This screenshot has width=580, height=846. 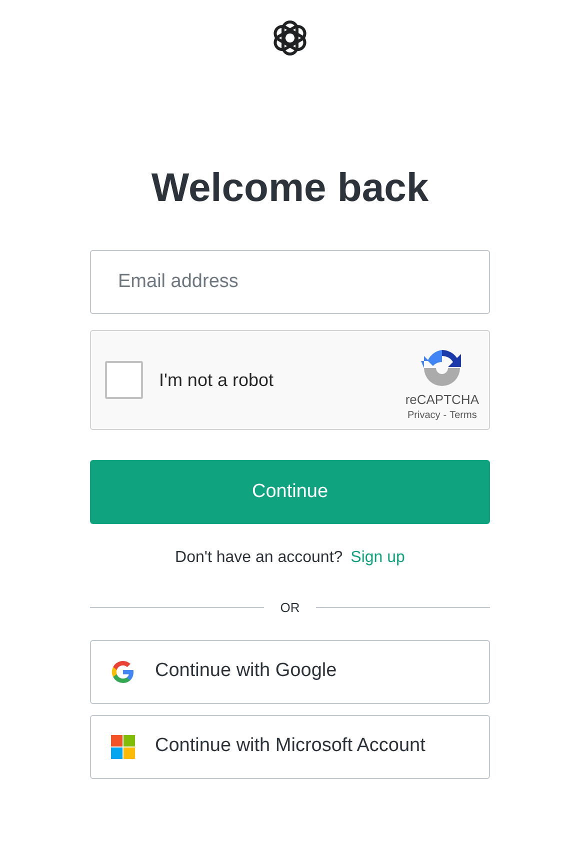 I want to click on recaptcha-brand: reCAPTCHA, so click(x=442, y=400).